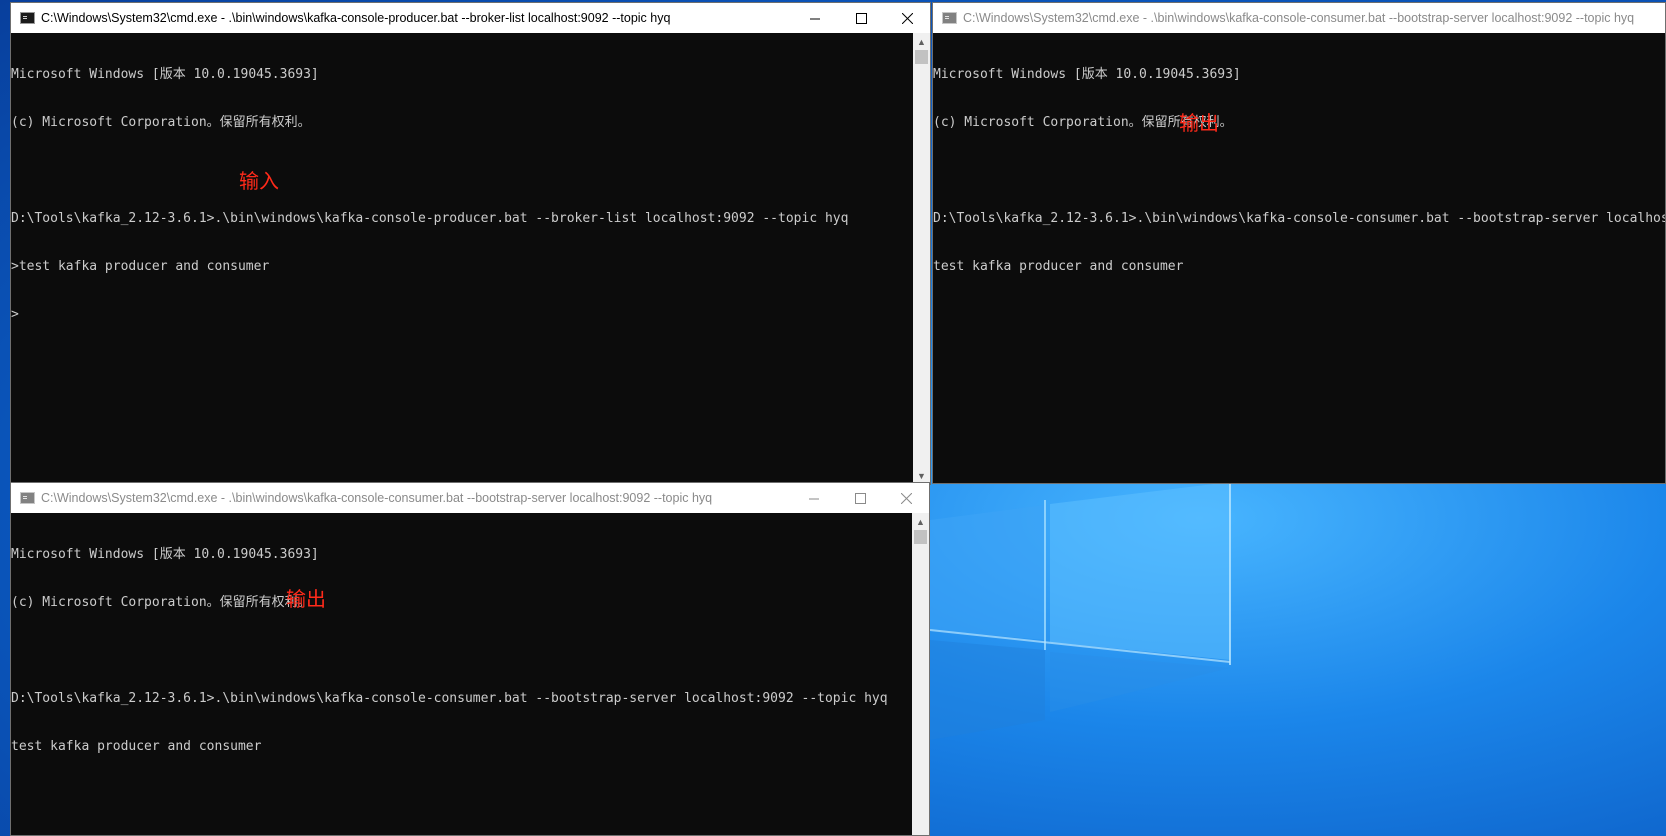 Image resolution: width=1666 pixels, height=836 pixels. What do you see at coordinates (306, 599) in the screenshot?
I see `output-annotation-bottom: 输出` at bounding box center [306, 599].